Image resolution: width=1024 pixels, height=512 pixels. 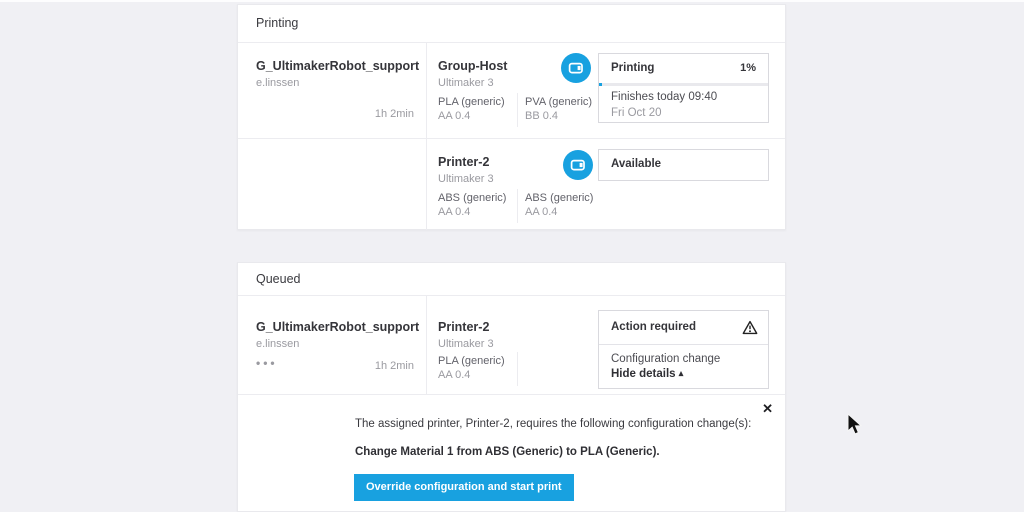 What do you see at coordinates (576, 68) in the screenshot?
I see `printer-group-icon` at bounding box center [576, 68].